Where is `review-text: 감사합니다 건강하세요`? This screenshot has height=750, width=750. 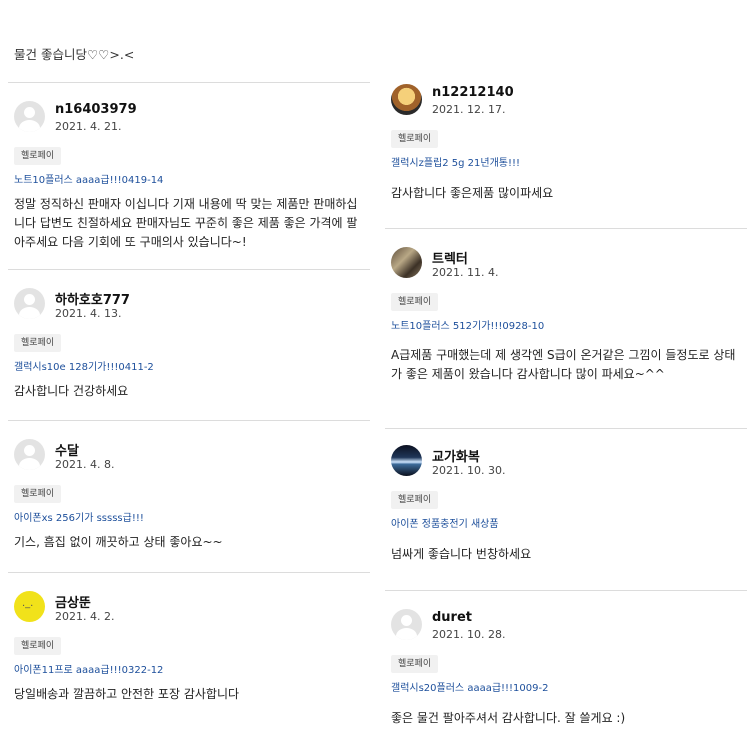 review-text: 감사합니다 건강하세요 is located at coordinates (71, 391).